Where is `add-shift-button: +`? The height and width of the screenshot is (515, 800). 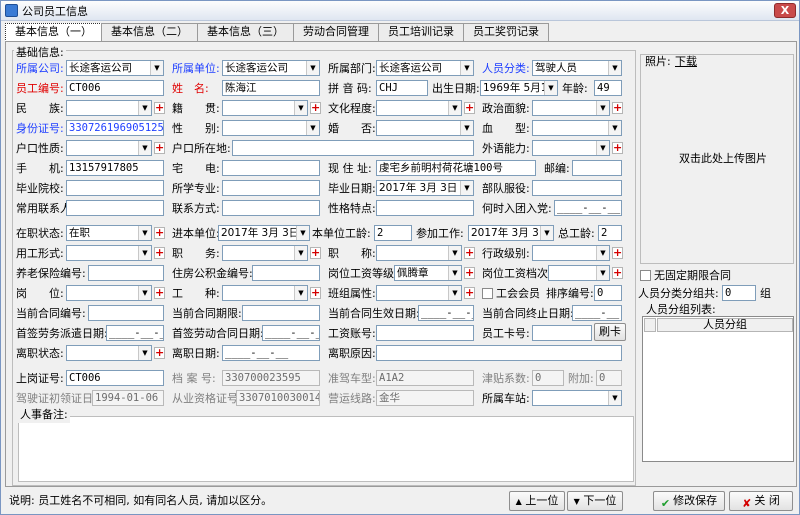 add-shift-button: + is located at coordinates (469, 293).